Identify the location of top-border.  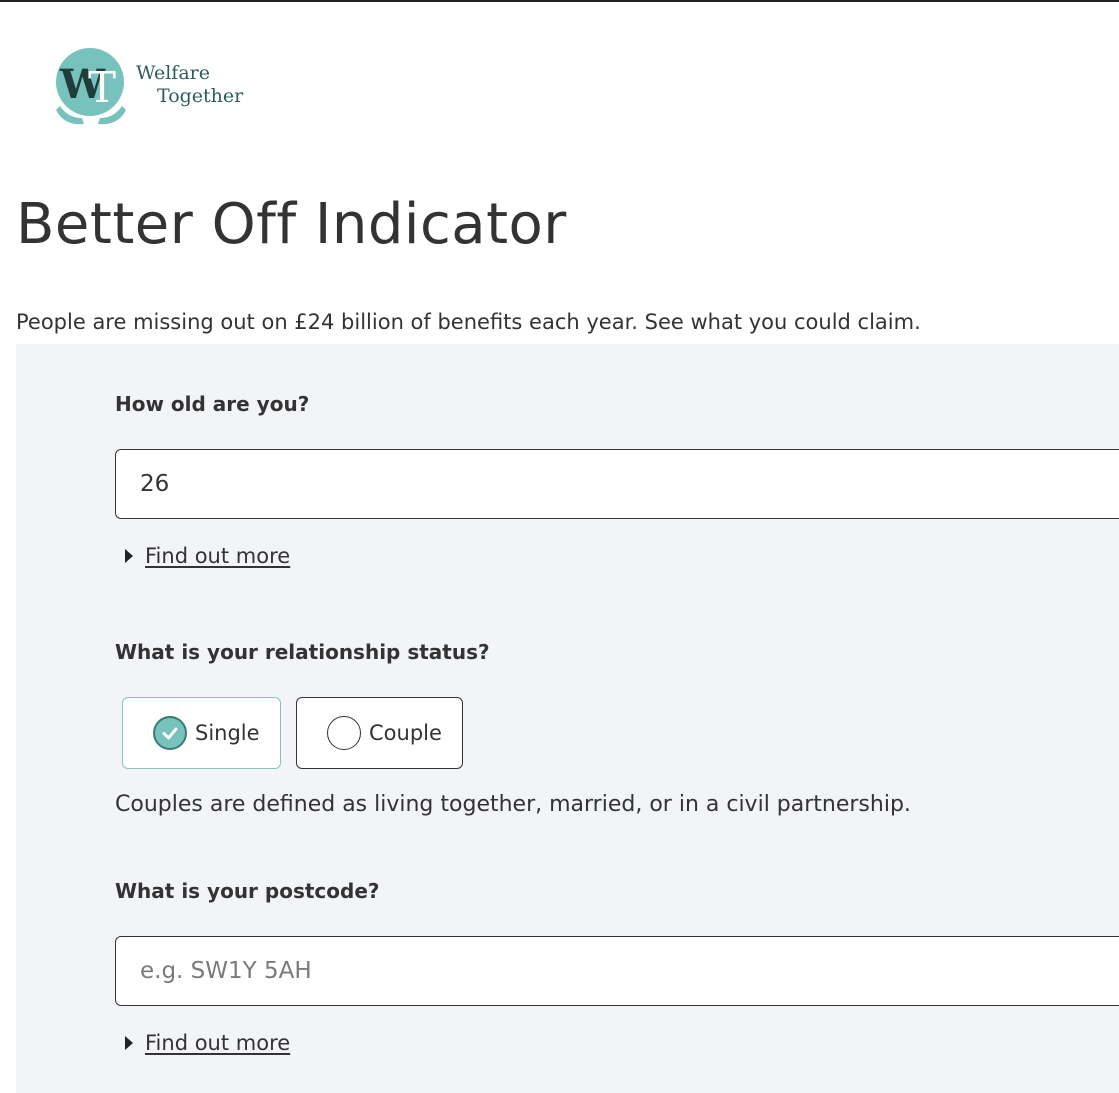
(559, 1).